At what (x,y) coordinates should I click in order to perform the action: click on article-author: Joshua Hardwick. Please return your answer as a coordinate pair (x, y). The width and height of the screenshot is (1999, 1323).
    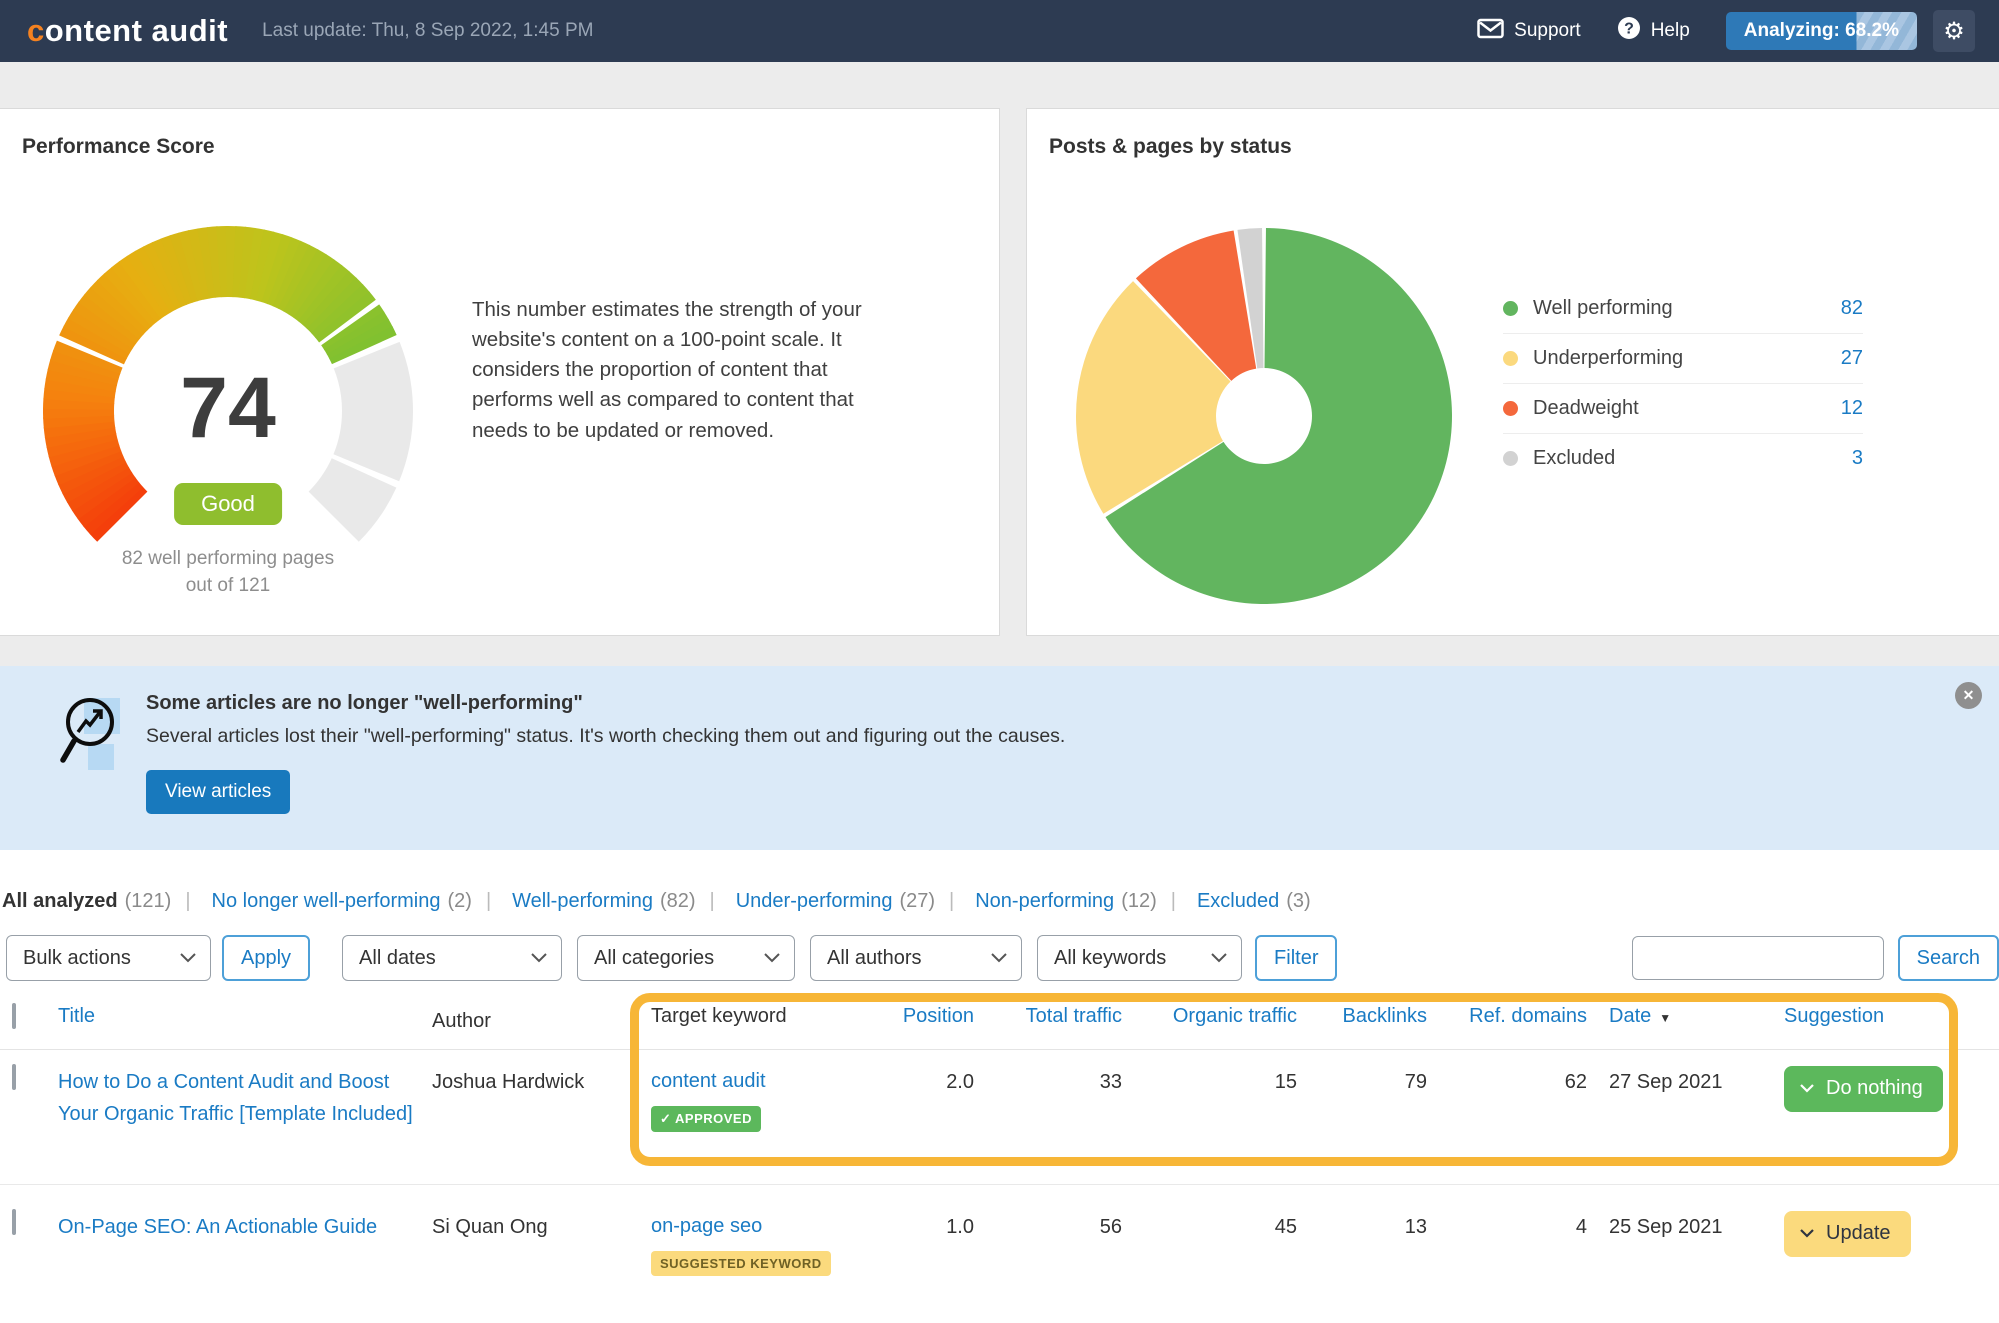
    Looking at the image, I should click on (508, 1082).